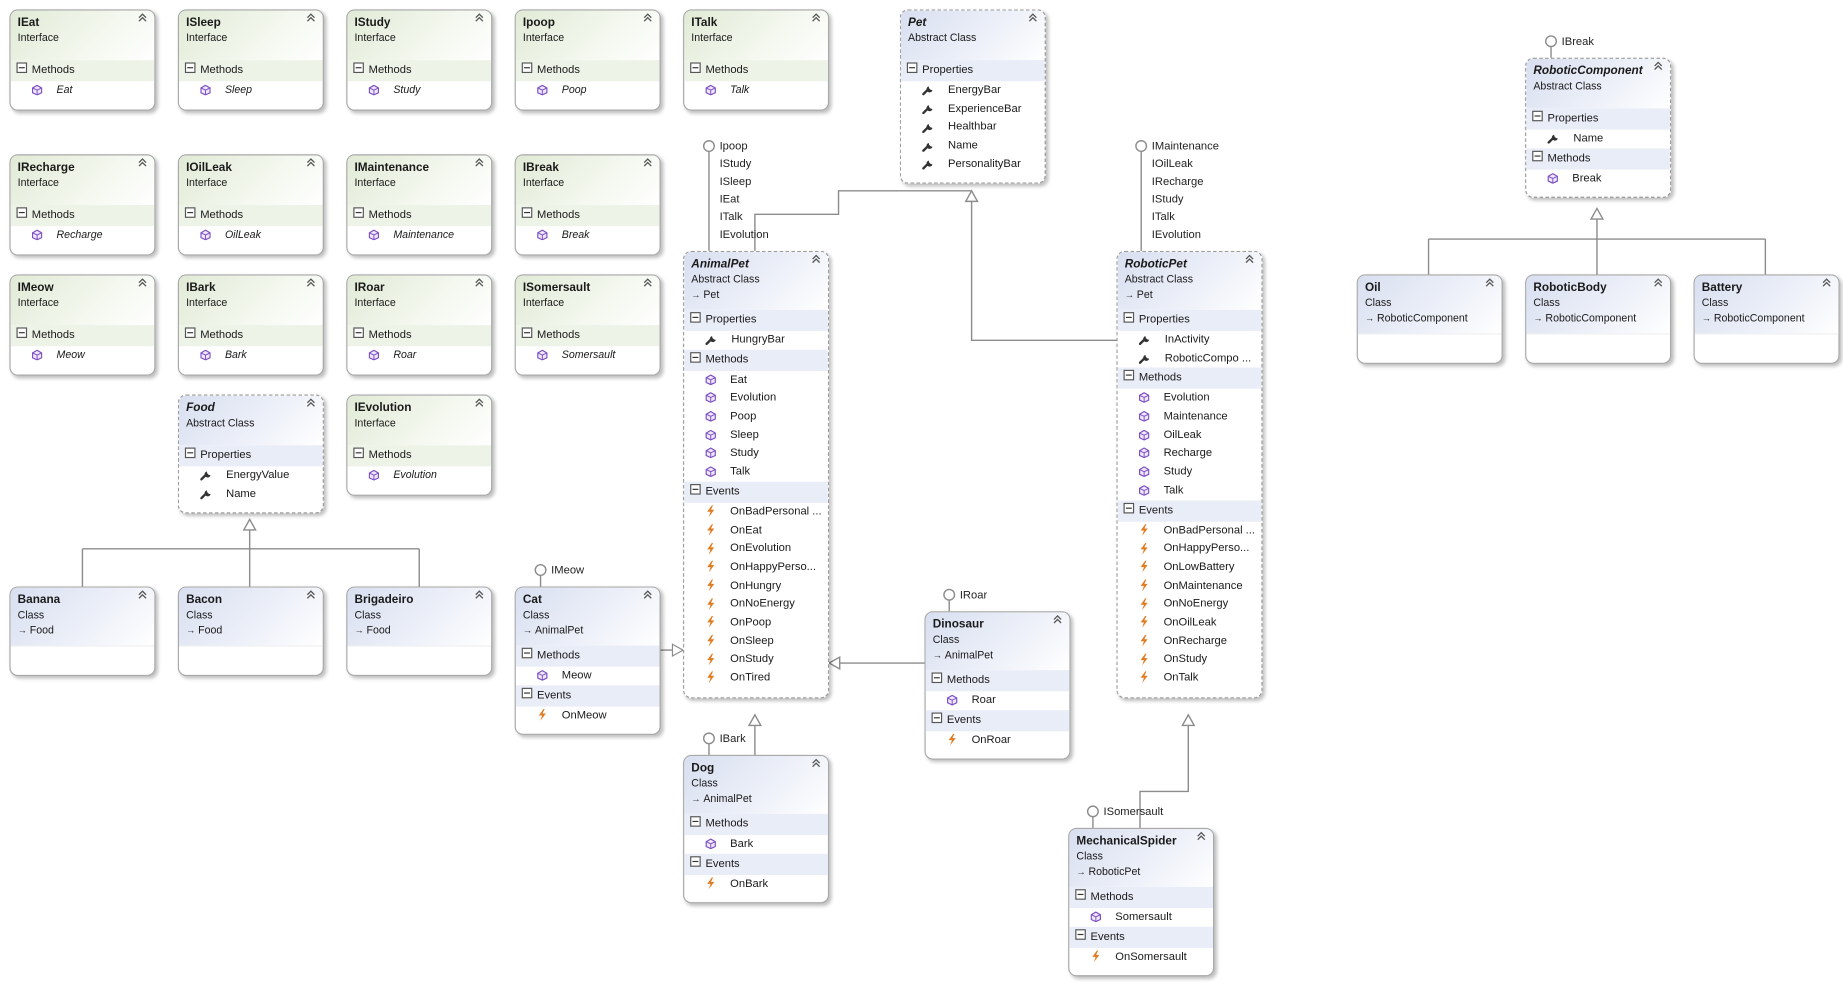 This screenshot has width=1843, height=996. Describe the element at coordinates (251, 420) in the screenshot. I see `type-header: Food Abstract Class` at that location.